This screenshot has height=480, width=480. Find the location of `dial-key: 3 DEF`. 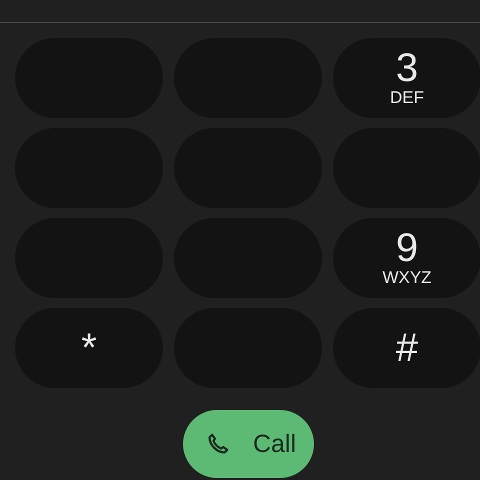

dial-key: 3 DEF is located at coordinates (406, 78).